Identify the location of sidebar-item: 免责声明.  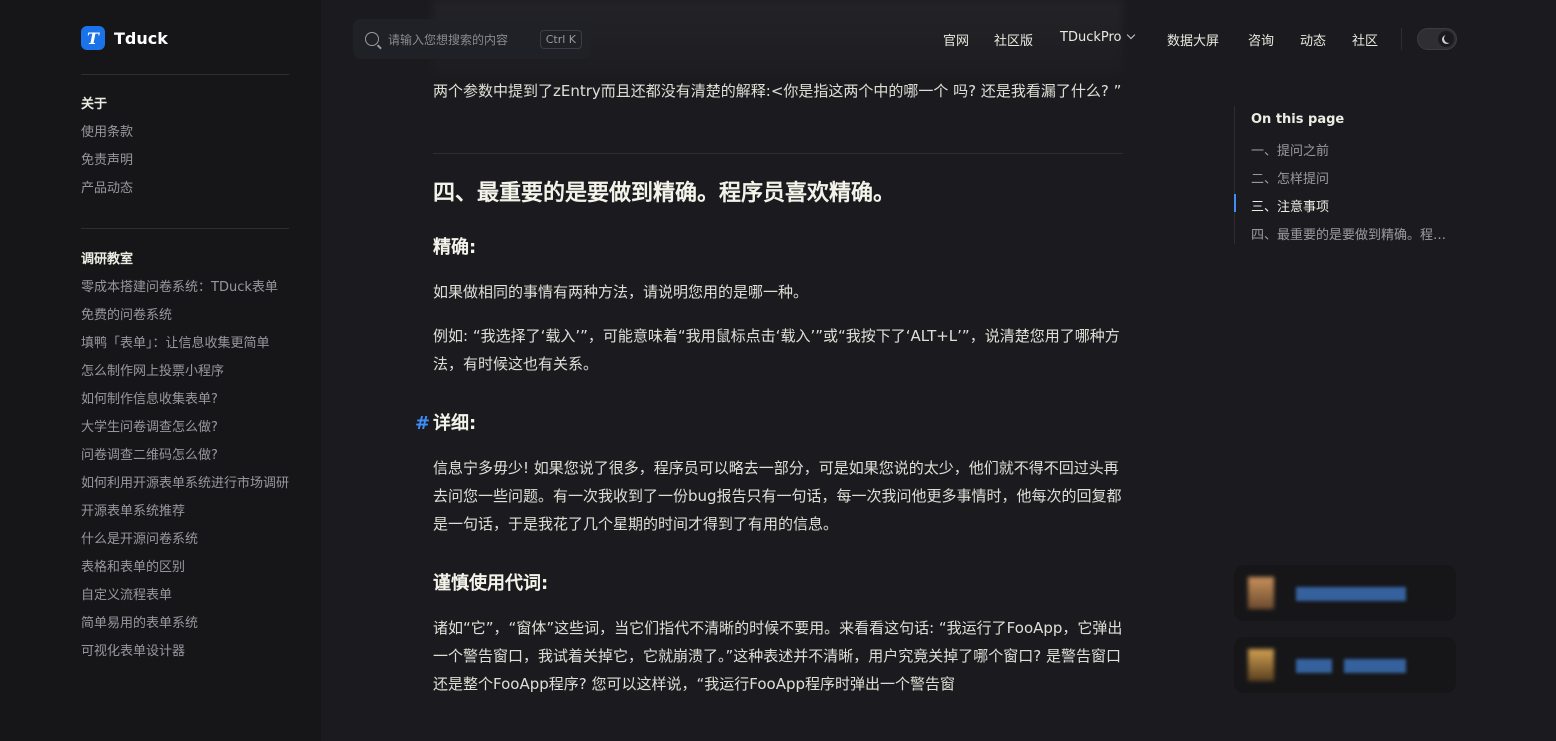
(185, 161).